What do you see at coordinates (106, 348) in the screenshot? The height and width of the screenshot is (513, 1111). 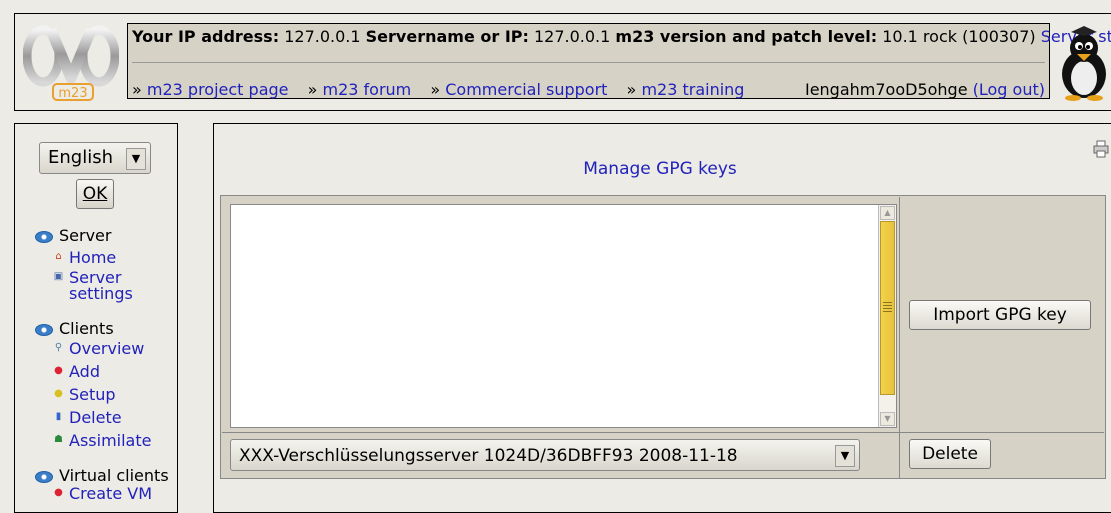 I see `sidebar-item-label: Overview` at bounding box center [106, 348].